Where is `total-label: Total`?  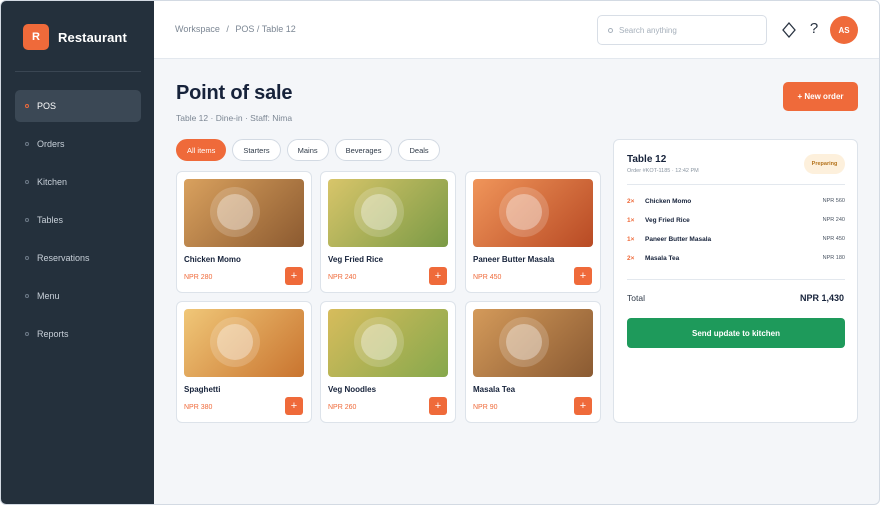
total-label: Total is located at coordinates (636, 298).